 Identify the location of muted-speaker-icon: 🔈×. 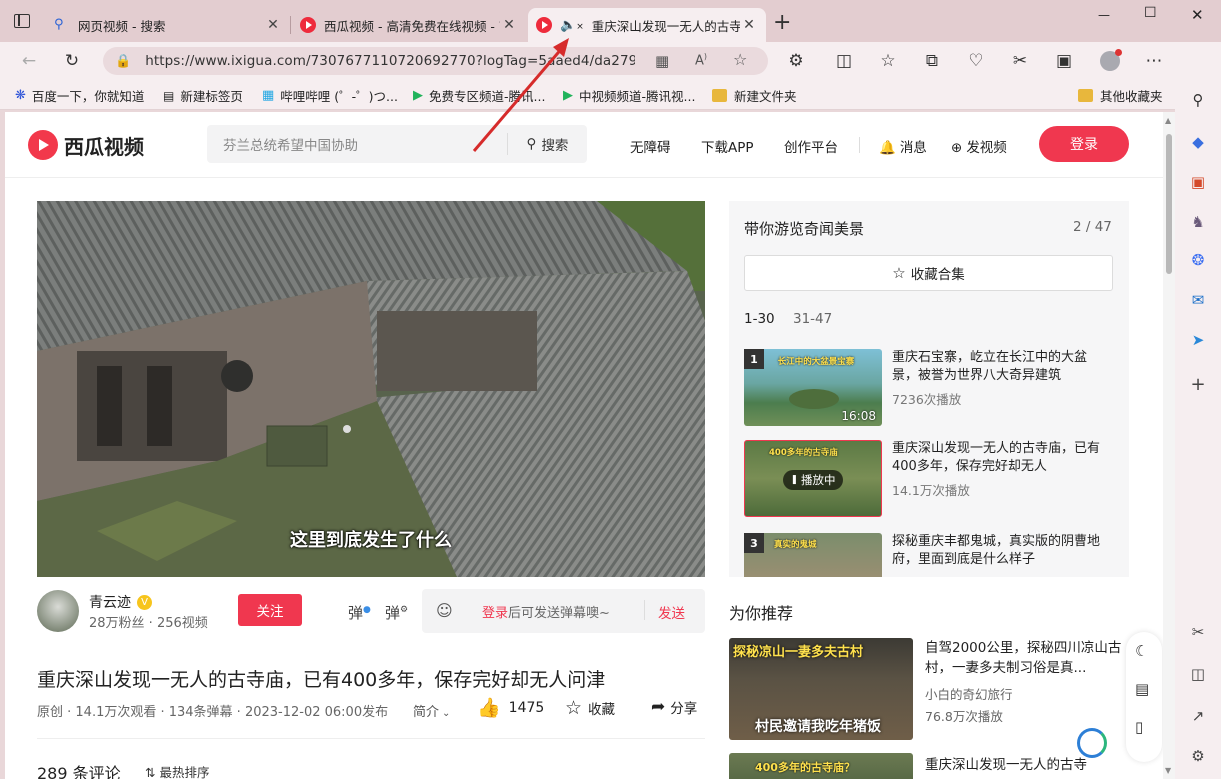
(572, 25).